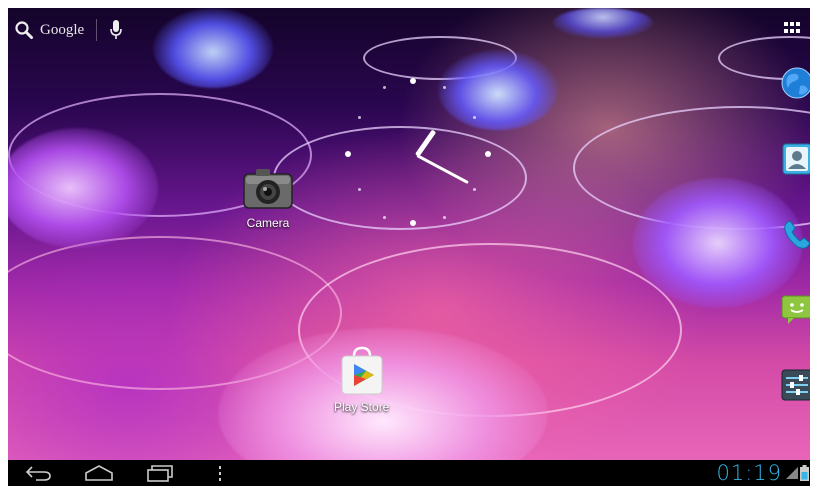 The image size is (818, 494). What do you see at coordinates (116, 30) in the screenshot?
I see `microphone-icon` at bounding box center [116, 30].